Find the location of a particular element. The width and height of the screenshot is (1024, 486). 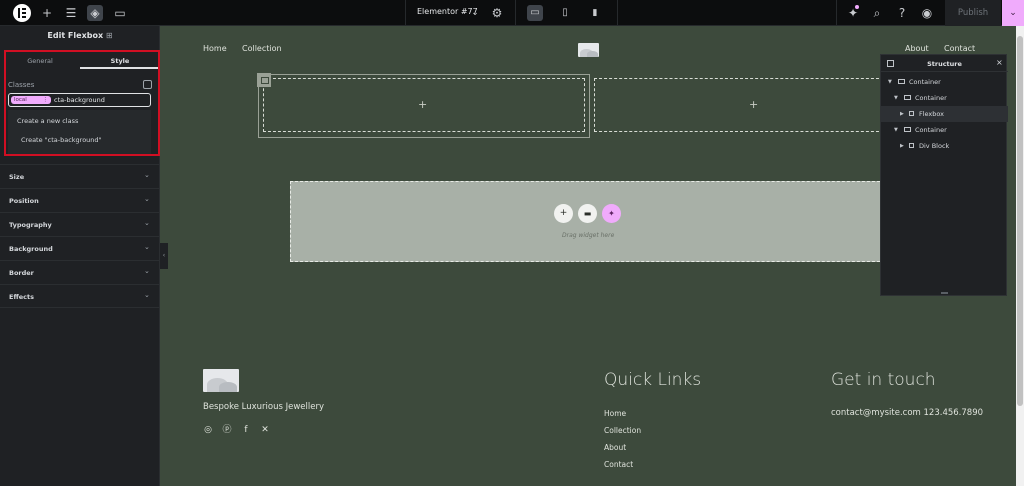

add-section-plus-icon: + is located at coordinates (563, 213).